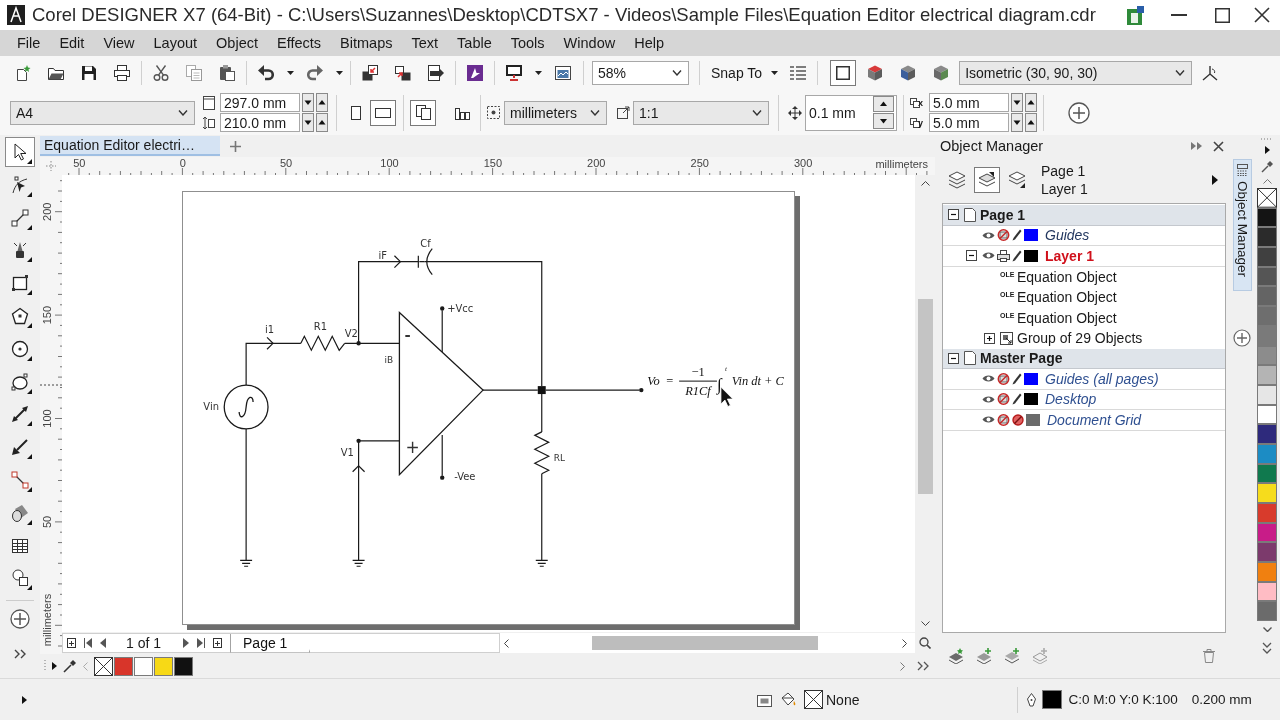 The image size is (1280, 720). Describe the element at coordinates (640, 73) in the screenshot. I see `zoom-dropdown: 58%` at that location.